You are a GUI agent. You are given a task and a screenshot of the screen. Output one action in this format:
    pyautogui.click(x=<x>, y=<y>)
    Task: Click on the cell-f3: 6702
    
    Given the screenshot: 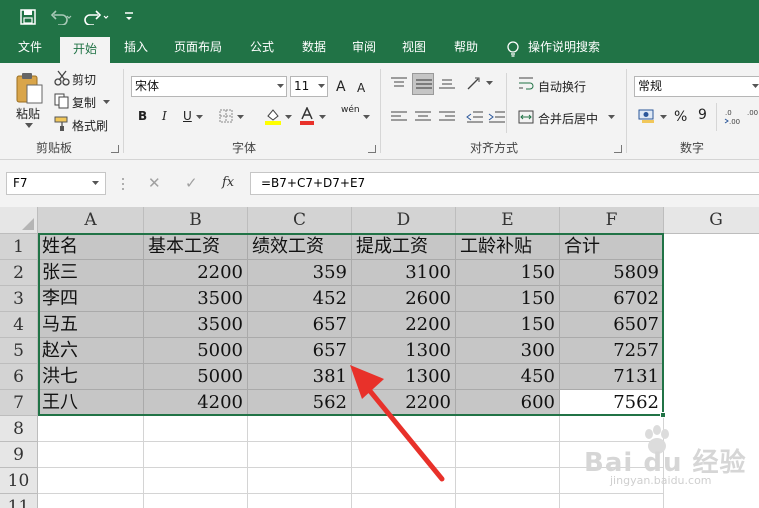 What is the action you would take?
    pyautogui.click(x=612, y=299)
    